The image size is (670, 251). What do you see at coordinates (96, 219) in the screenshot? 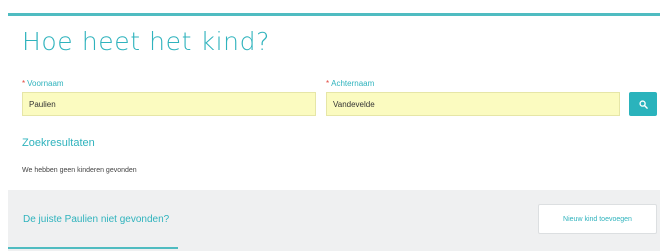
I see `not-found-text: De juiste Paulien niet gevonden?` at bounding box center [96, 219].